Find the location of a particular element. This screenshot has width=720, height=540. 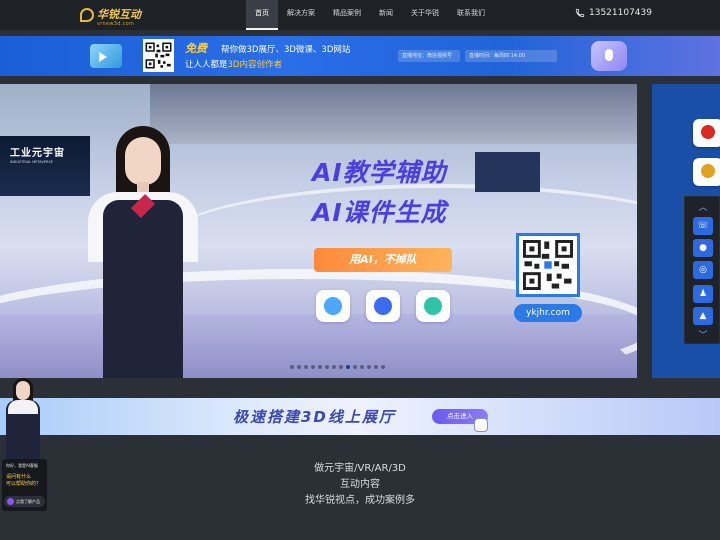

live-time-label: 直播时间：每周四 14:00 is located at coordinates (511, 56).